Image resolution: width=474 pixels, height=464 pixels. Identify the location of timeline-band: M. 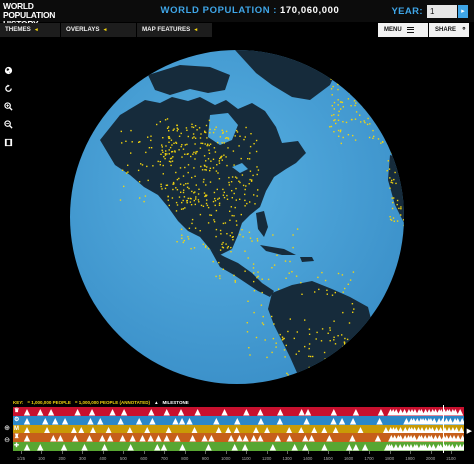
(238, 429).